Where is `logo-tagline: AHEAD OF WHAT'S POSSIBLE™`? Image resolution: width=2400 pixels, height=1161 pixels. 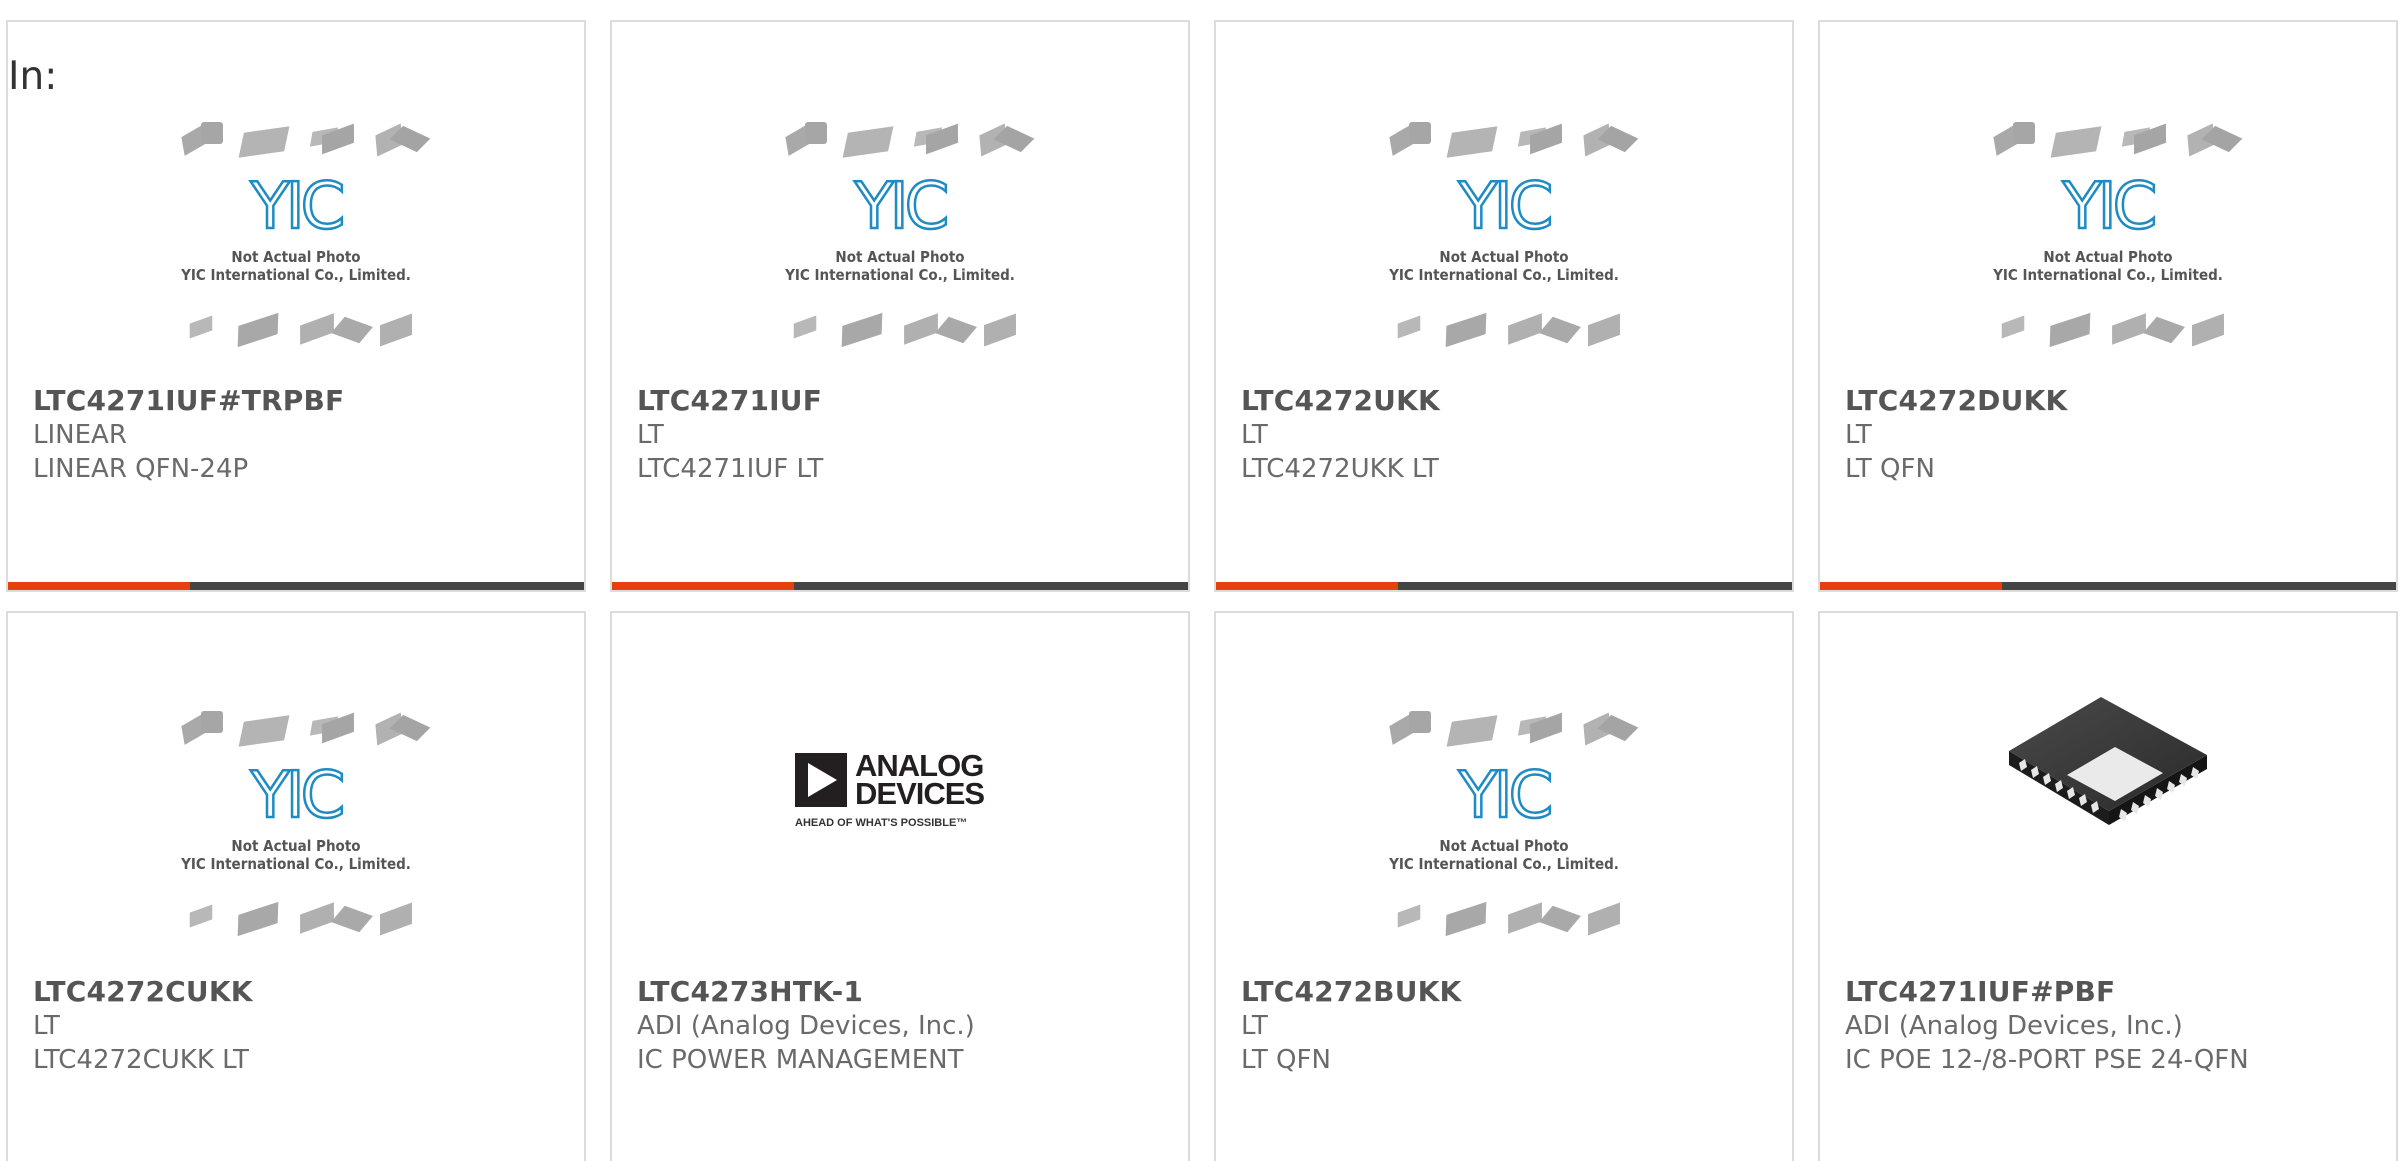
logo-tagline: AHEAD OF WHAT'S POSSIBLE™ is located at coordinates (881, 823).